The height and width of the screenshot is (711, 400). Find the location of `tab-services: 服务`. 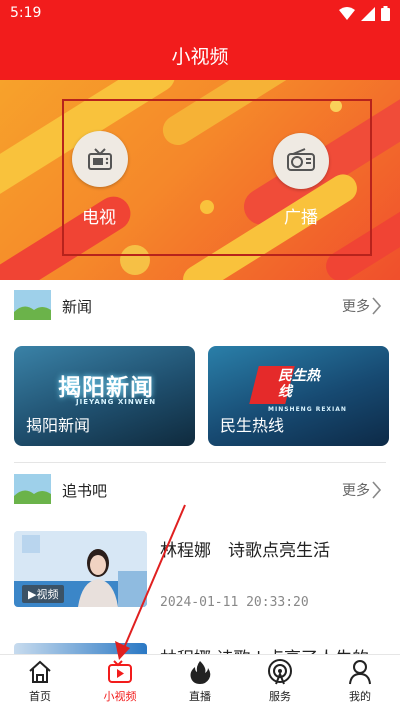

tab-services: 服务 is located at coordinates (280, 683).